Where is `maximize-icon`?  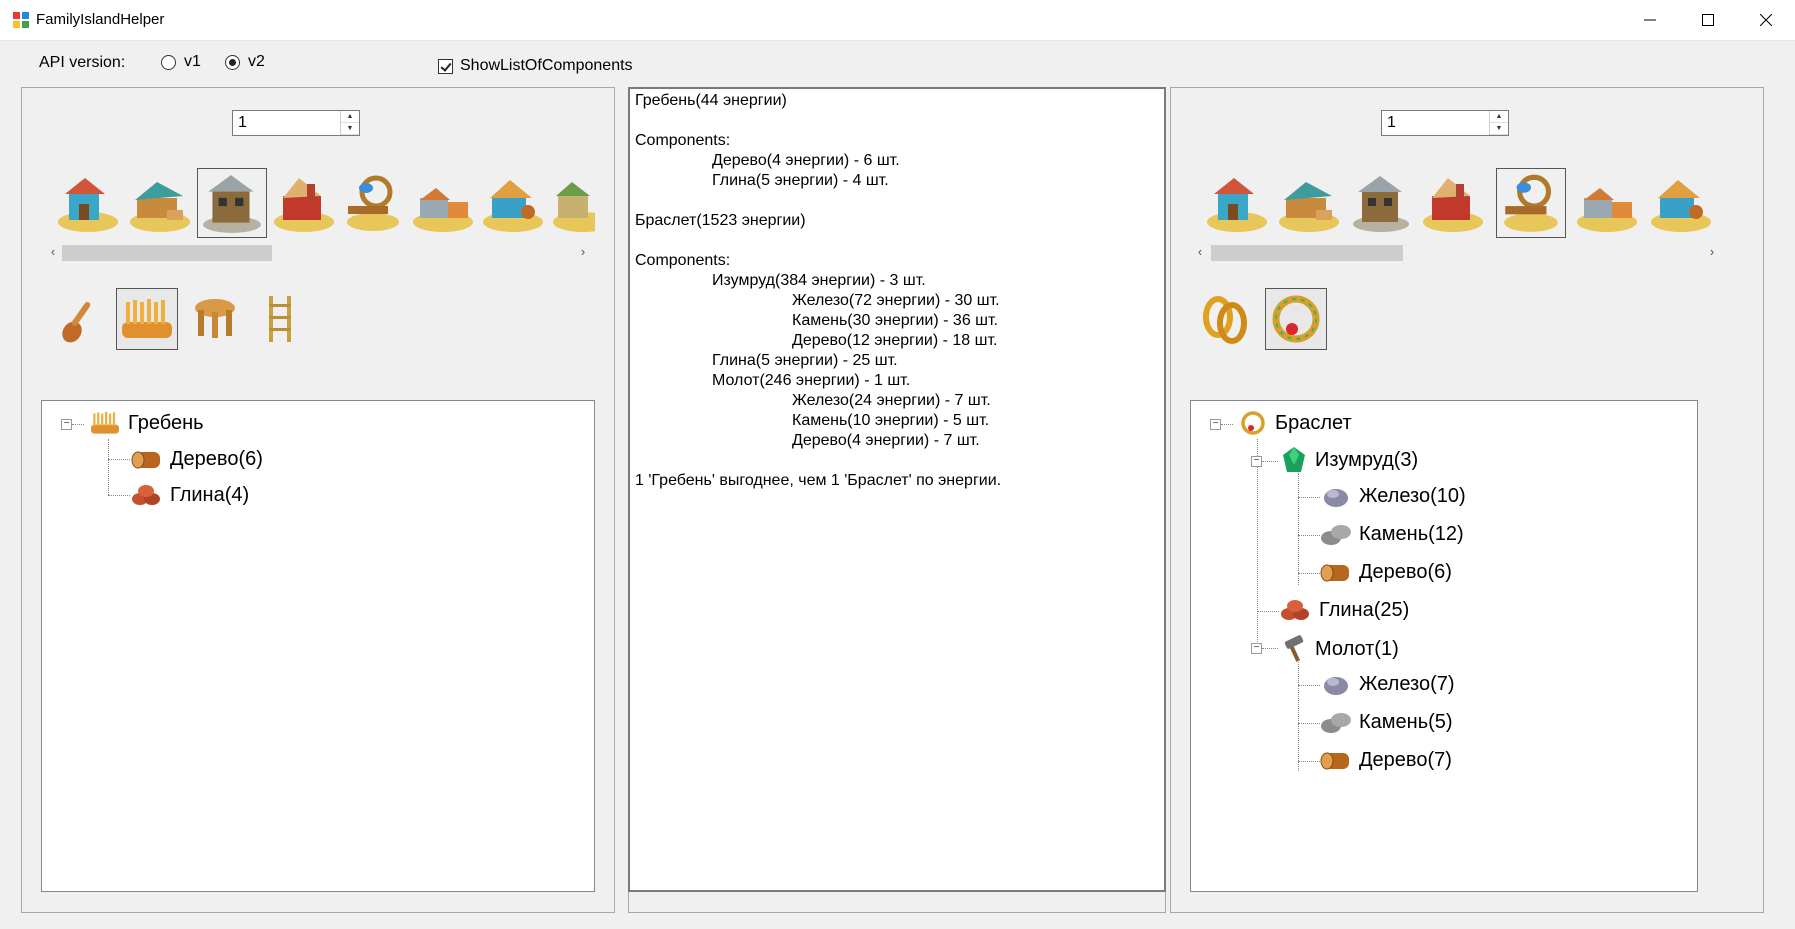
maximize-icon is located at coordinates (1708, 20).